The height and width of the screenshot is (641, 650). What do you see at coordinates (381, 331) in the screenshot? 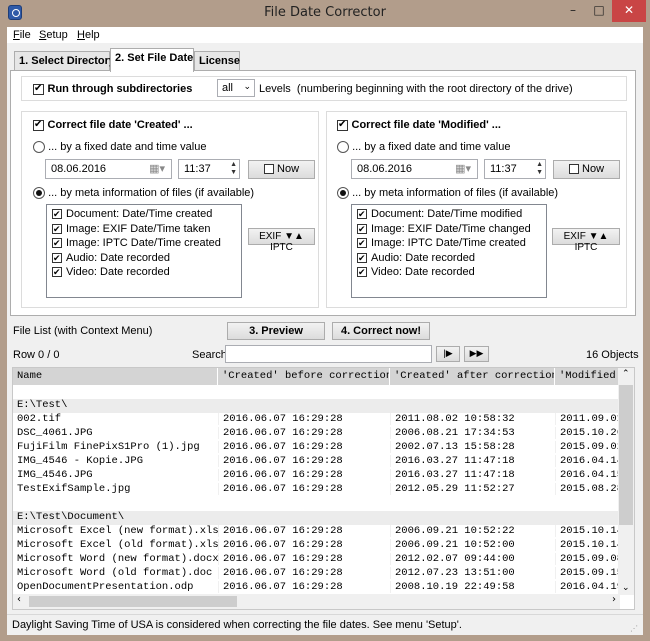
I see `correct-now-button: 4. Correct now!` at bounding box center [381, 331].